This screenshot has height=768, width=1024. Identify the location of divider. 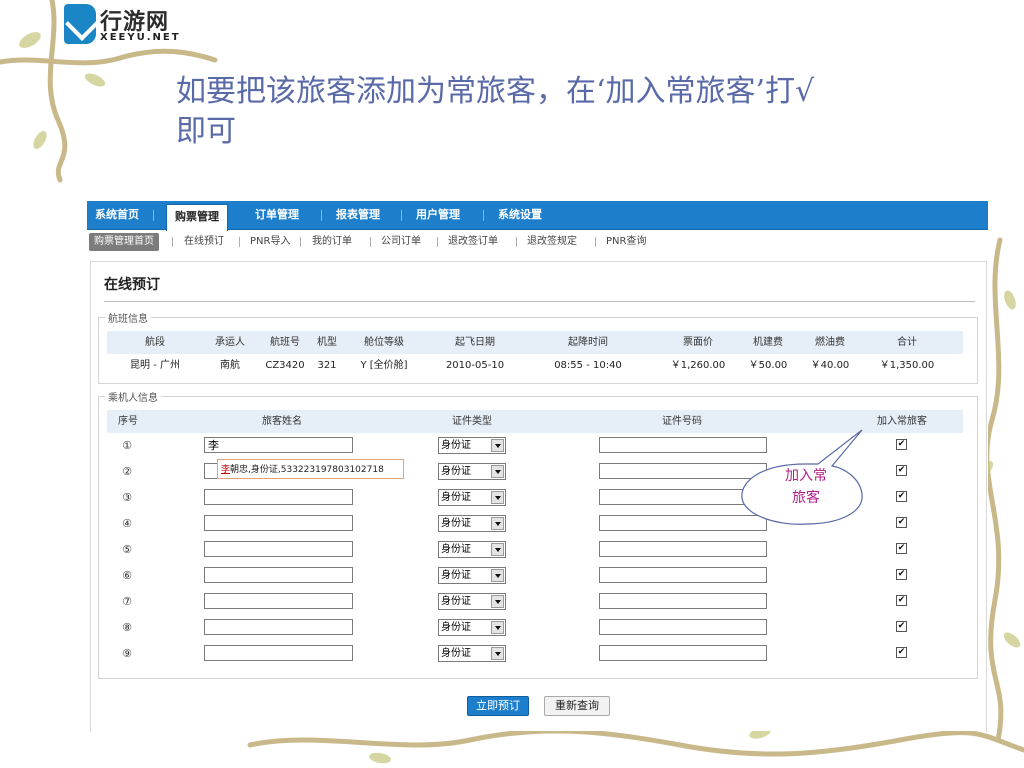
(539, 301).